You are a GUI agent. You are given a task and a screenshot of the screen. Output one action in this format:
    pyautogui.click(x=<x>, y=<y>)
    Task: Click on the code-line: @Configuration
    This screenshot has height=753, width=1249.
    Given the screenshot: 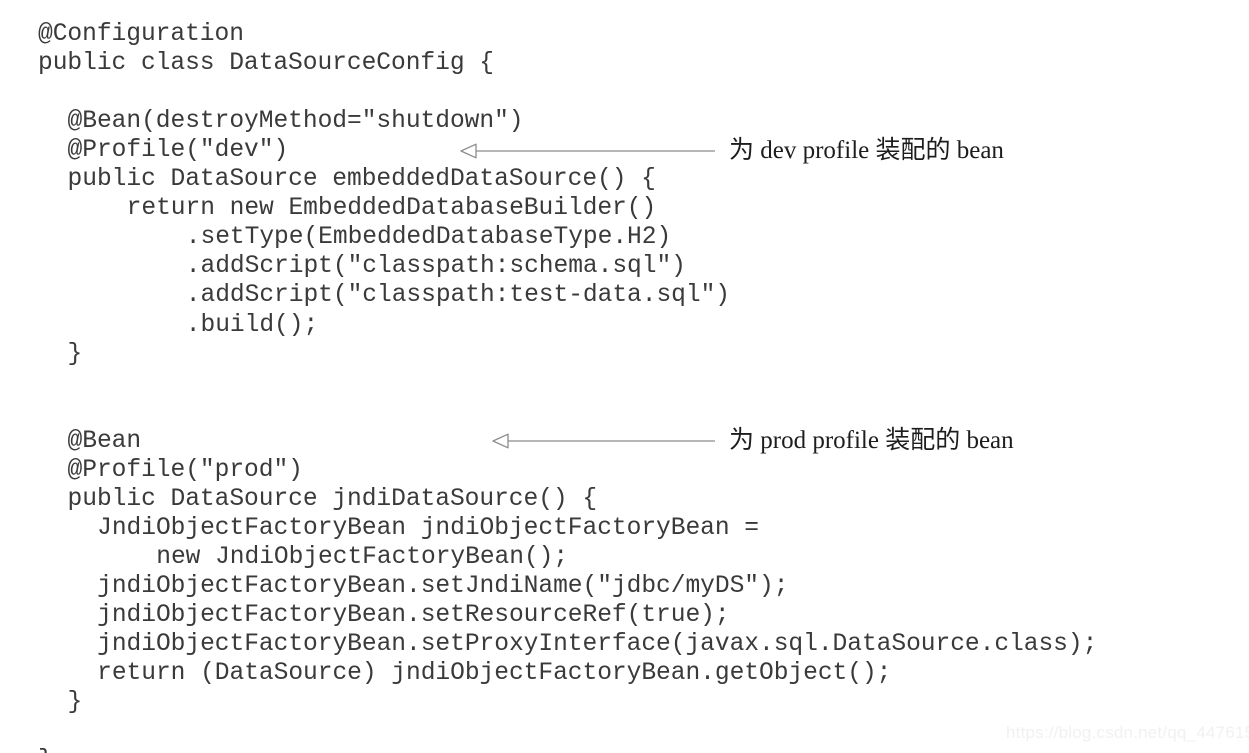 What is the action you would take?
    pyautogui.click(x=624, y=34)
    